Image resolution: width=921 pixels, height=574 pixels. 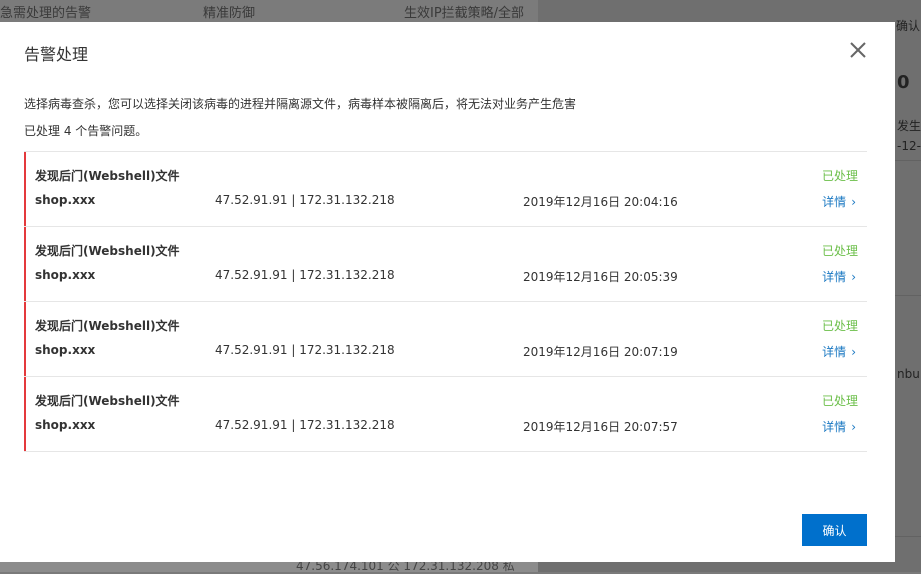 I want to click on bg-fragment-r3: nbu.w, so click(x=909, y=374).